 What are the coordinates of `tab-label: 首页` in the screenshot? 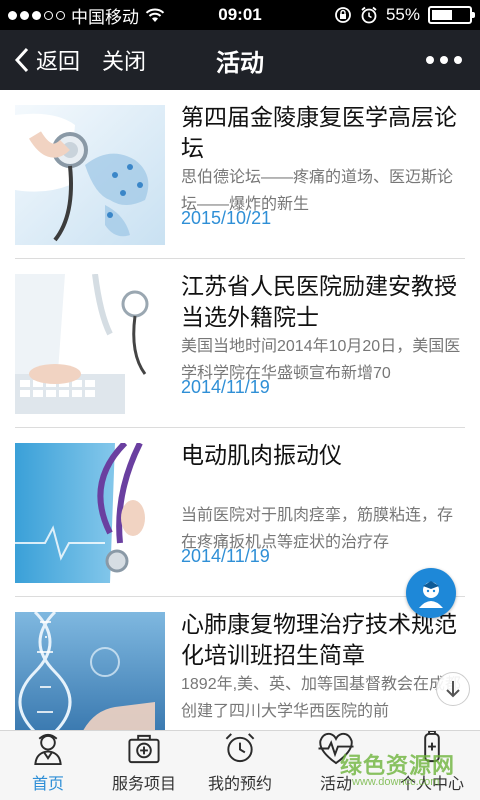 It's located at (47, 784).